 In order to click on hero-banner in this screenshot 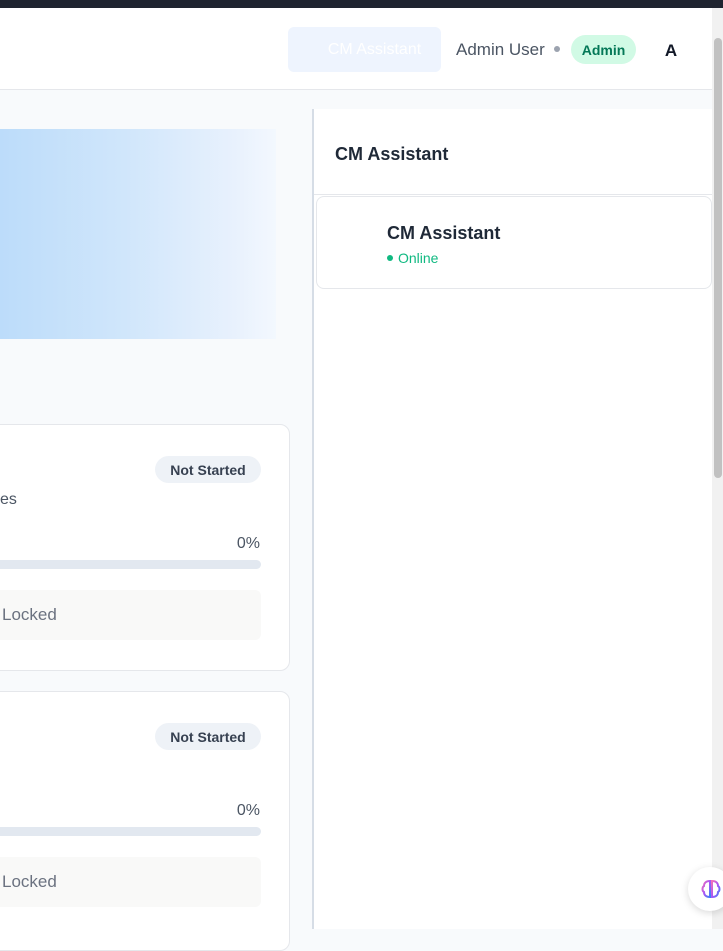, I will do `click(138, 234)`.